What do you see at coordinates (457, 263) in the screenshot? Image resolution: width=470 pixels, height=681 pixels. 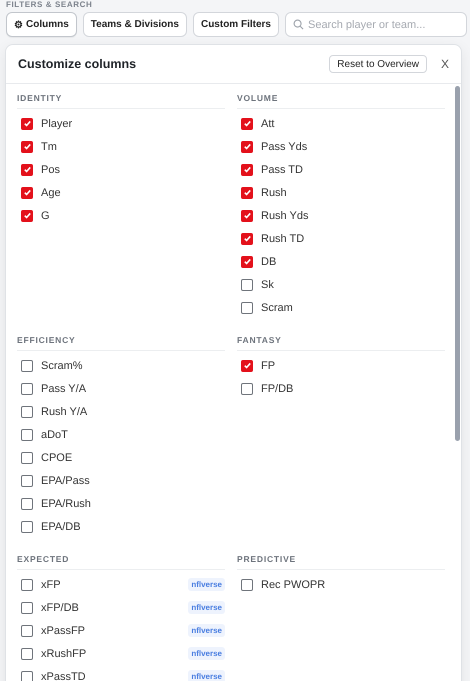 I see `scrollbar` at bounding box center [457, 263].